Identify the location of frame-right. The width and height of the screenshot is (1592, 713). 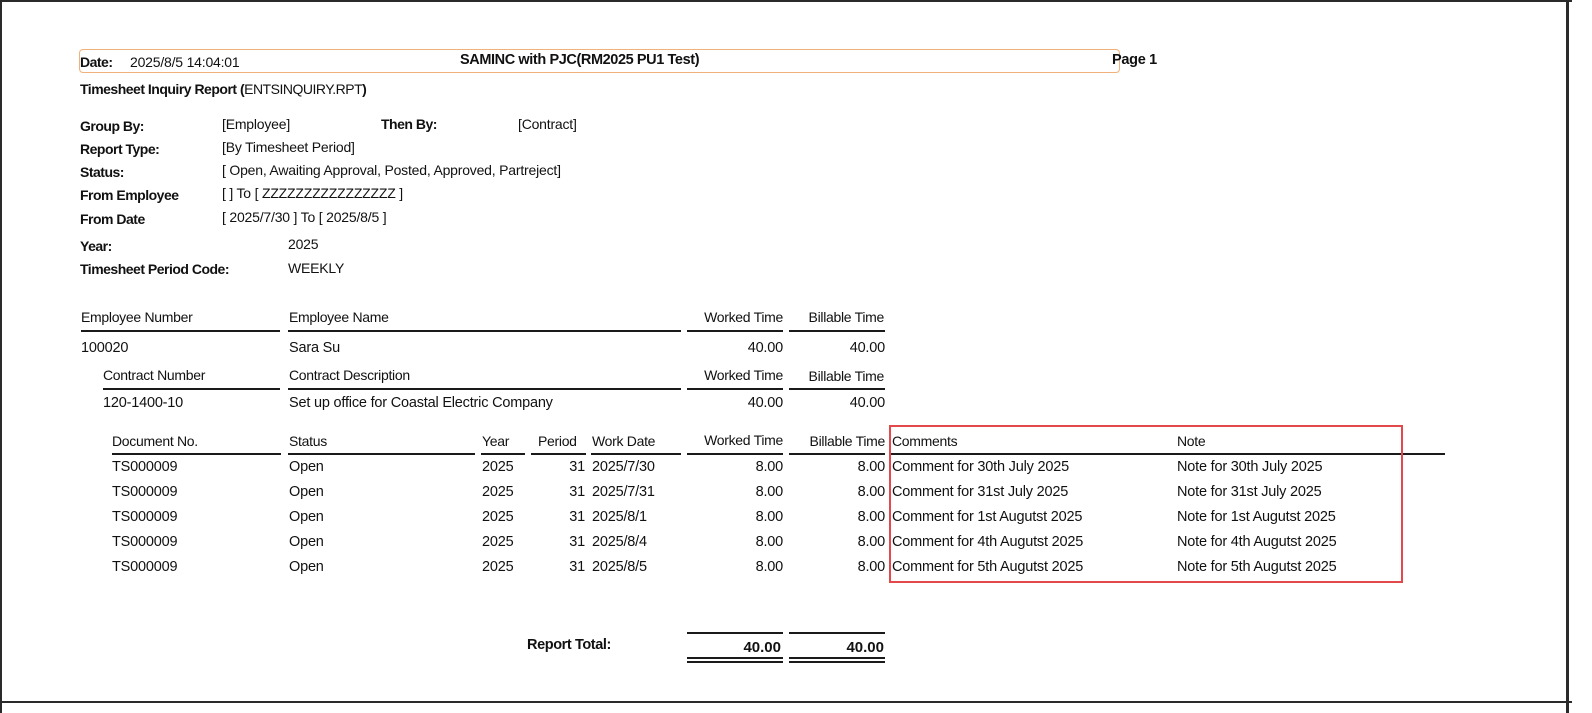
(1567, 356).